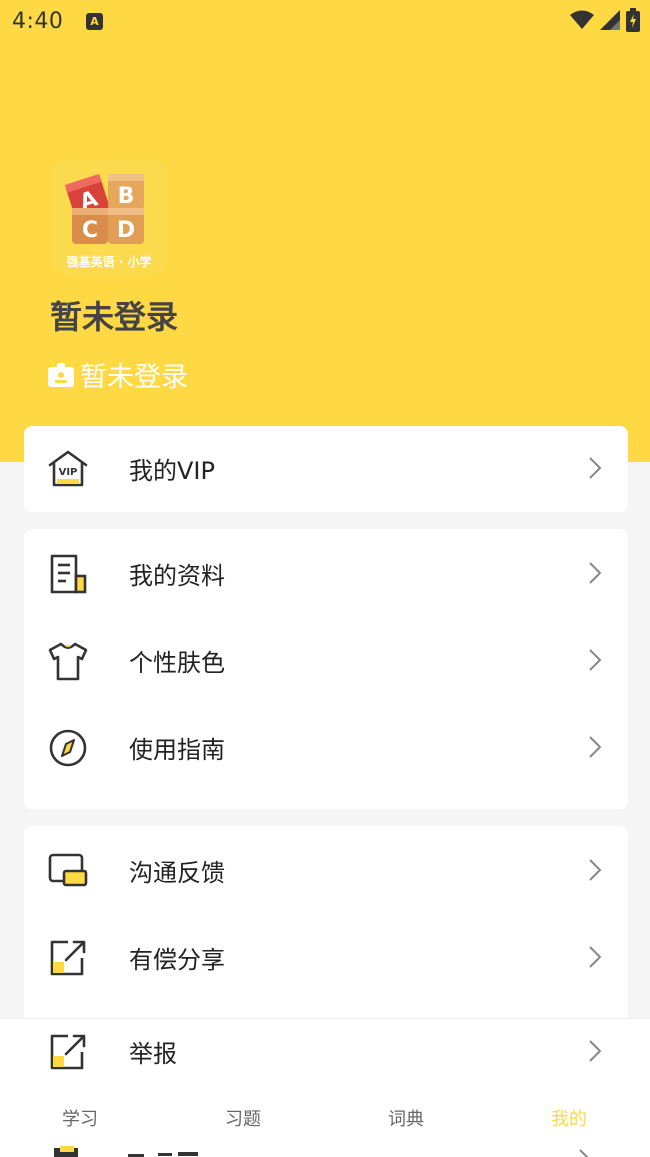  I want to click on status-icons, so click(605, 20).